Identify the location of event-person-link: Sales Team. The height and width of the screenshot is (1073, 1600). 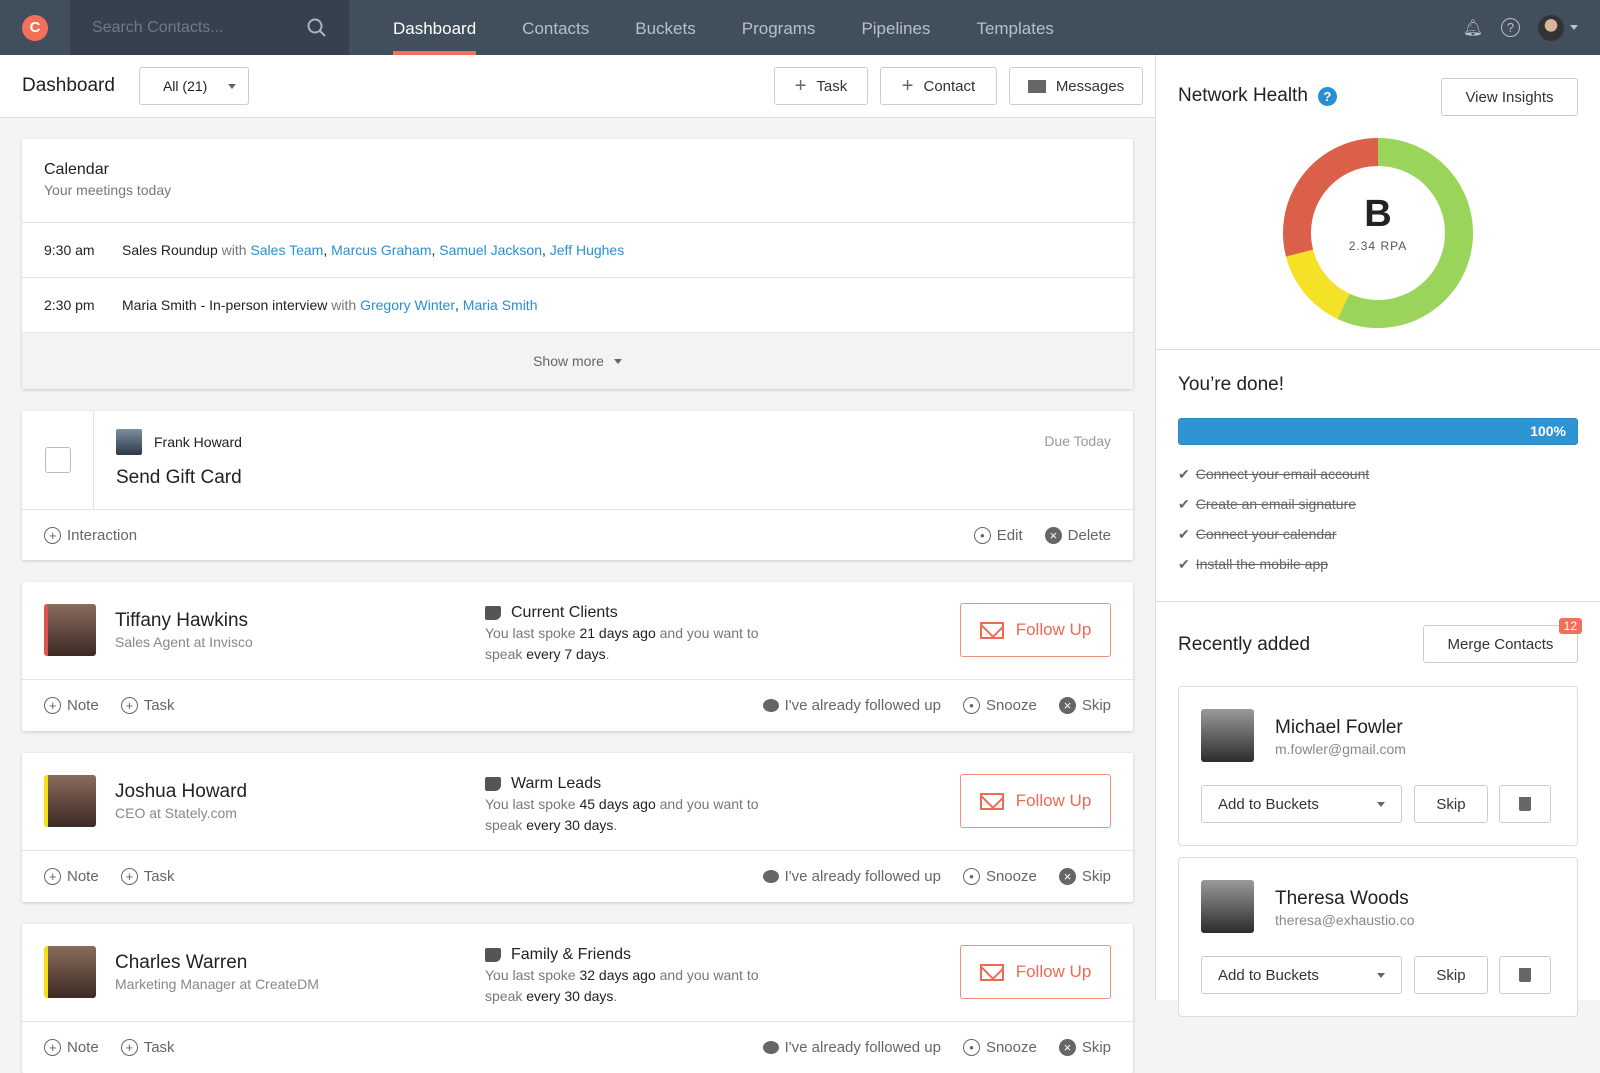
(286, 250).